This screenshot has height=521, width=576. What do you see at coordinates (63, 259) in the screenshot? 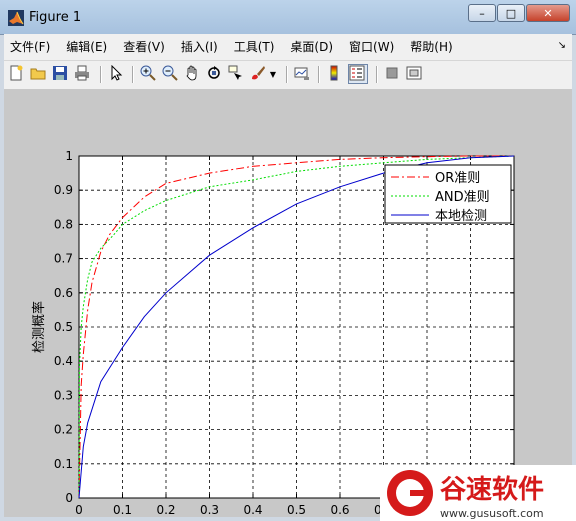
I see `y-tick-label: 0.7` at bounding box center [63, 259].